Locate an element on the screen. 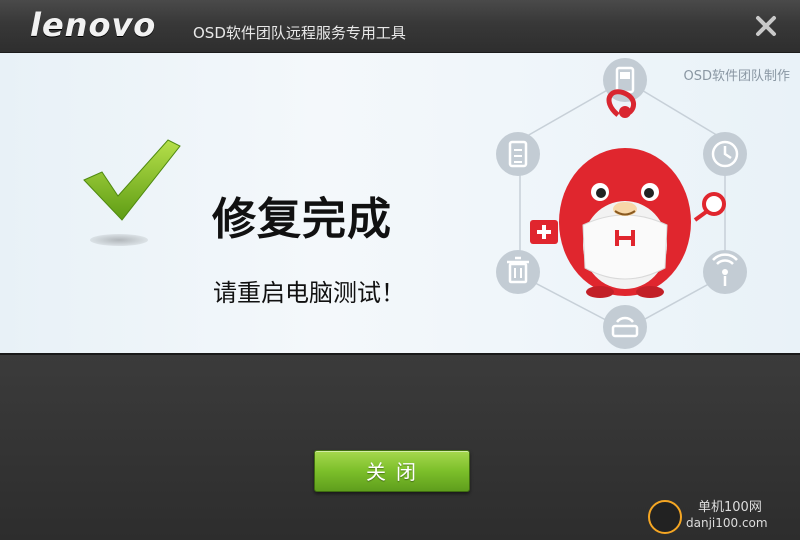 This screenshot has height=540, width=800. success-check-icon is located at coordinates (132, 193).